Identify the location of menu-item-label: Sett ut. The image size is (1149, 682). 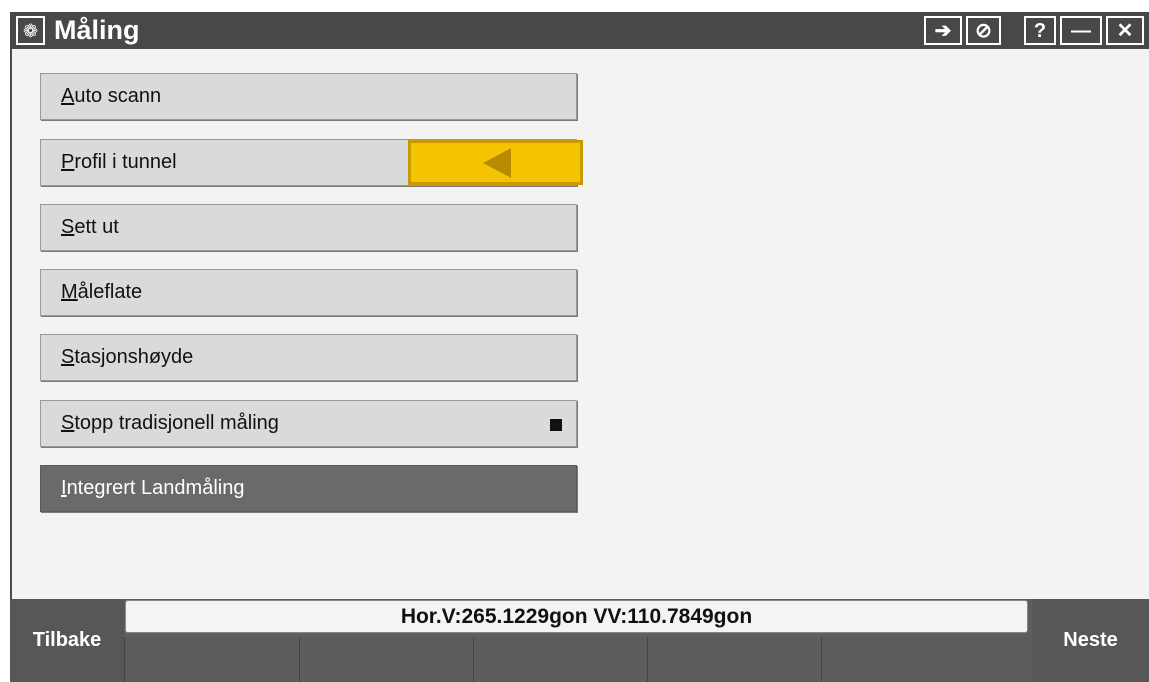
(90, 227).